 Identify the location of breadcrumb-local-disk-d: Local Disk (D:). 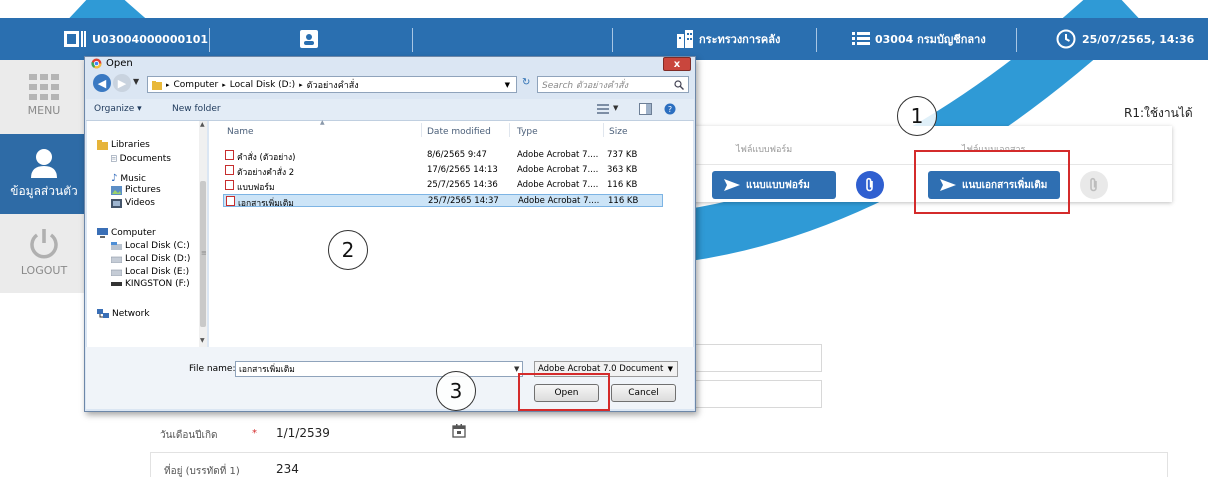
(262, 85).